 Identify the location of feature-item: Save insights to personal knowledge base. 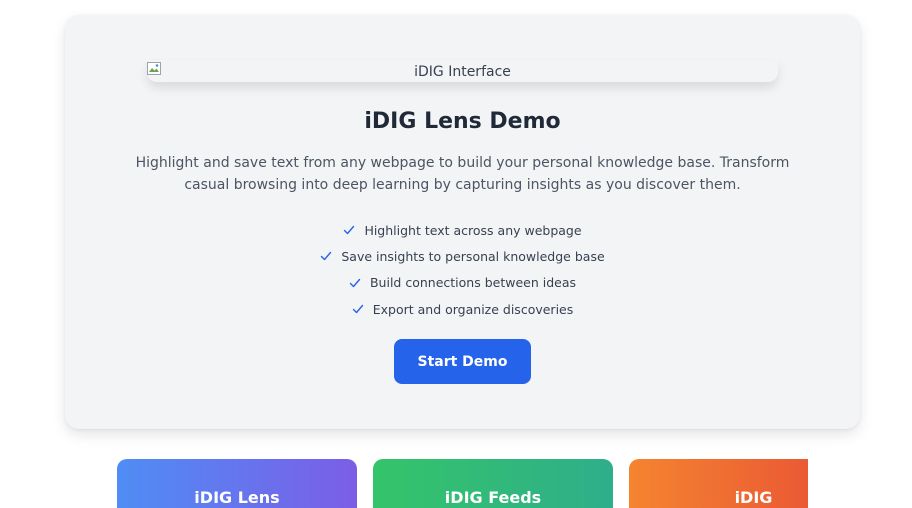
(462, 256).